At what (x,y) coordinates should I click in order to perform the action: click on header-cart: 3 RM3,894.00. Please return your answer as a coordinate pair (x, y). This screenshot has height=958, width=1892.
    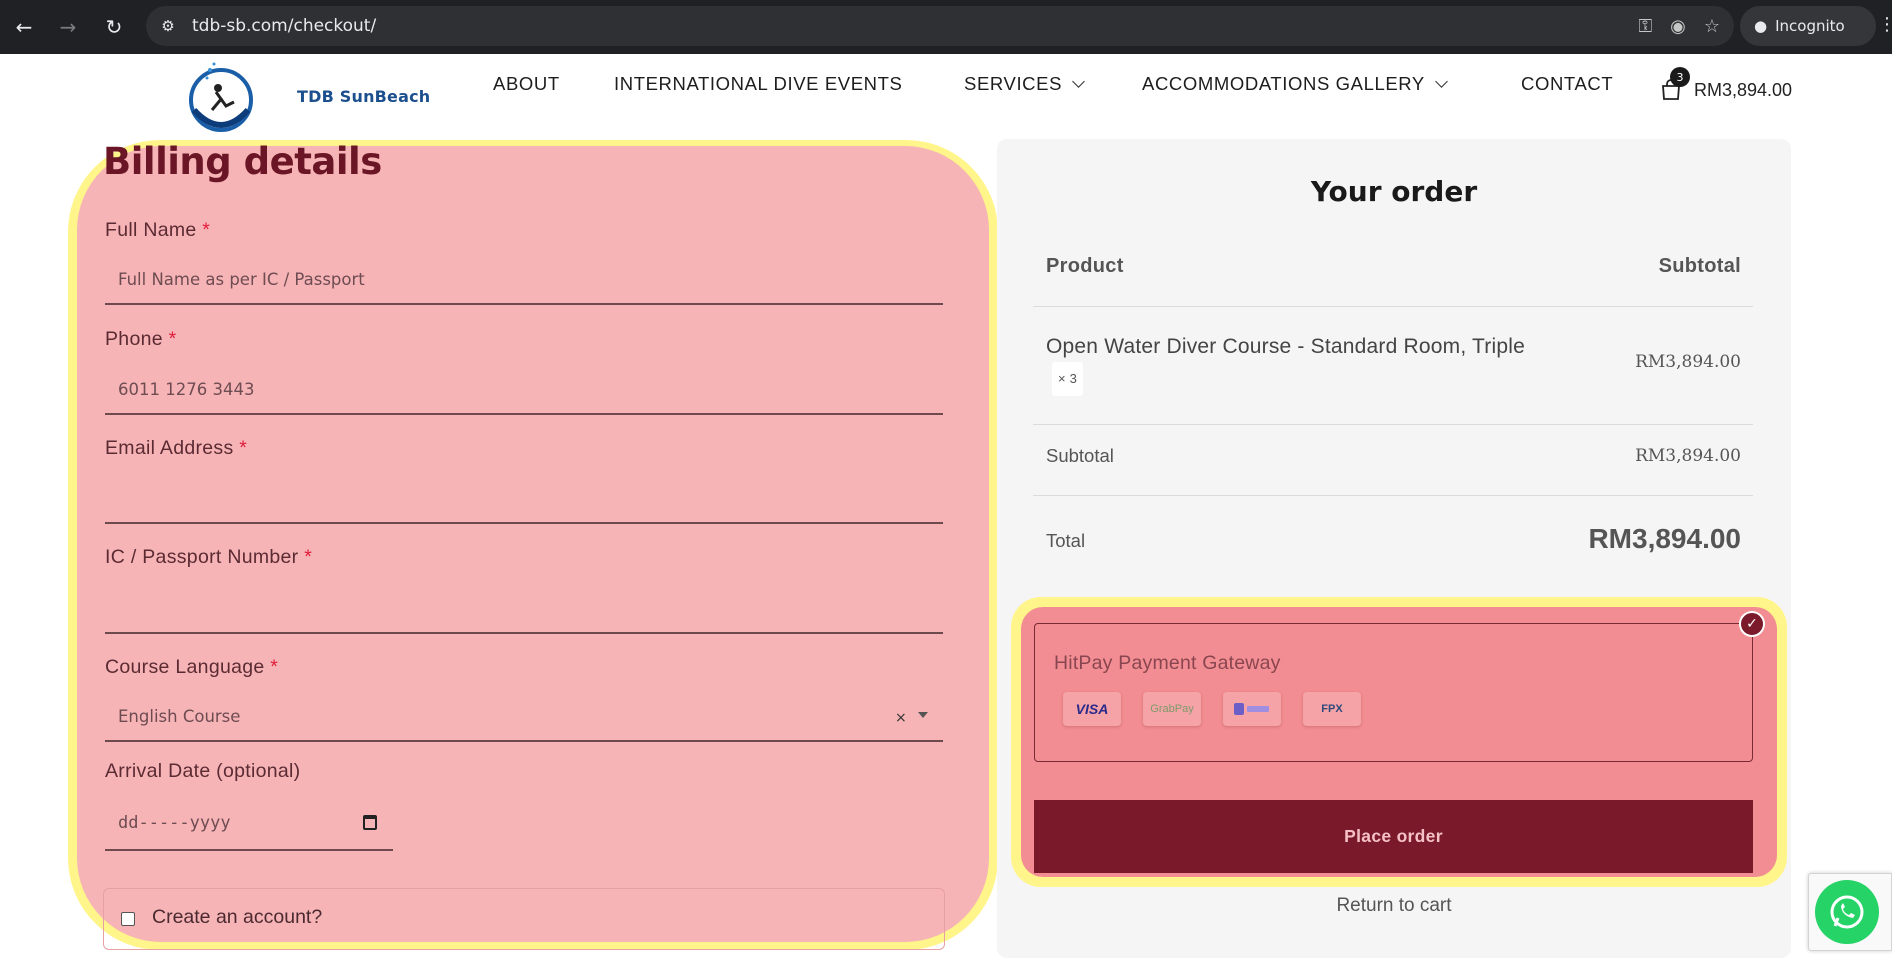
    Looking at the image, I should click on (1726, 84).